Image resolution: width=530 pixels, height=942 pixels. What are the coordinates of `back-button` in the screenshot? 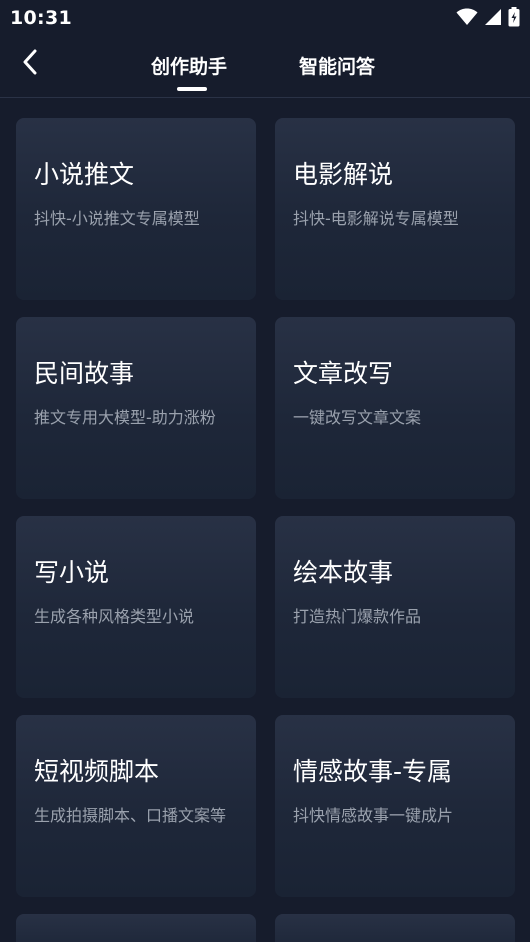 It's located at (30, 64).